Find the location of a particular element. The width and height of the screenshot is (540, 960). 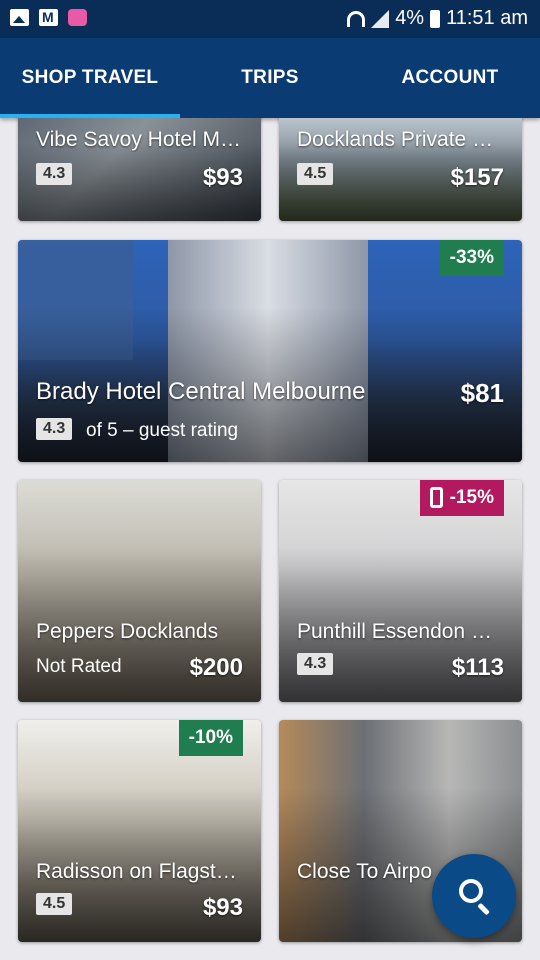

shopping-bag-notification-icon is located at coordinates (77, 17).